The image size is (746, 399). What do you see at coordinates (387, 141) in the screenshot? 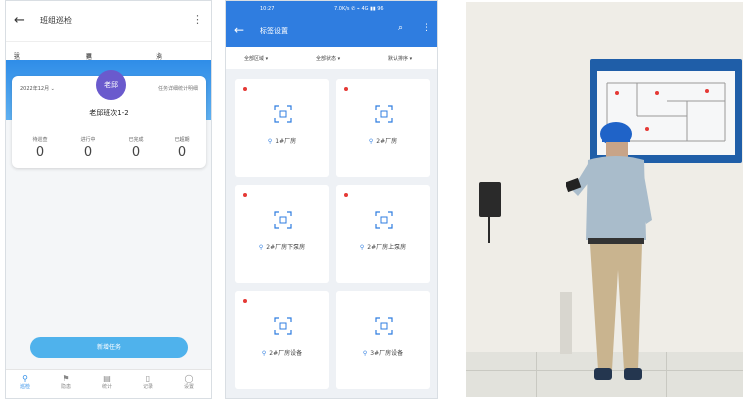
I see `location-label: 2#厂房` at bounding box center [387, 141].